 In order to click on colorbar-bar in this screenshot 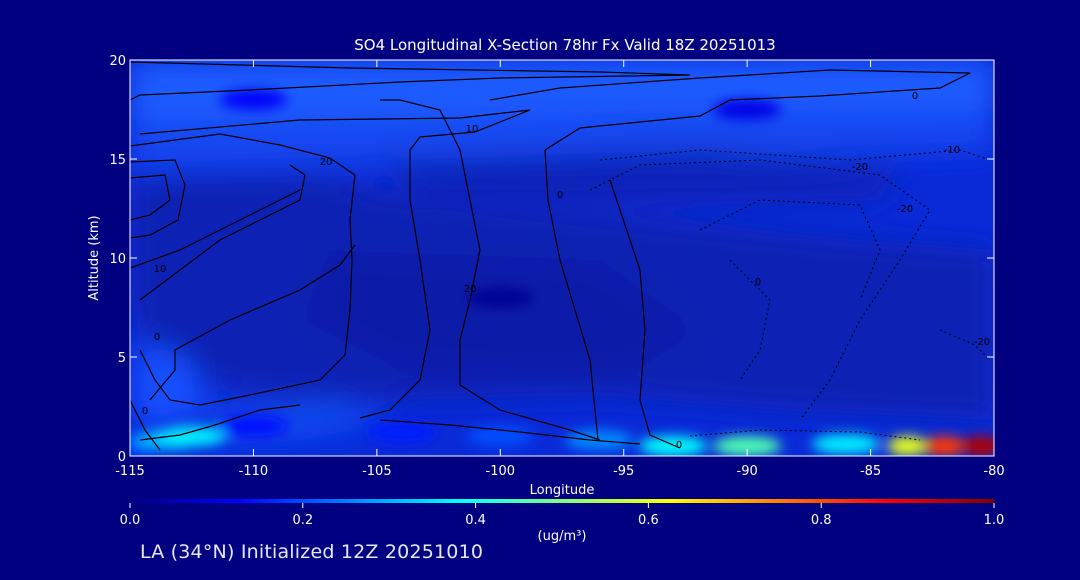, I will do `click(562, 501)`.